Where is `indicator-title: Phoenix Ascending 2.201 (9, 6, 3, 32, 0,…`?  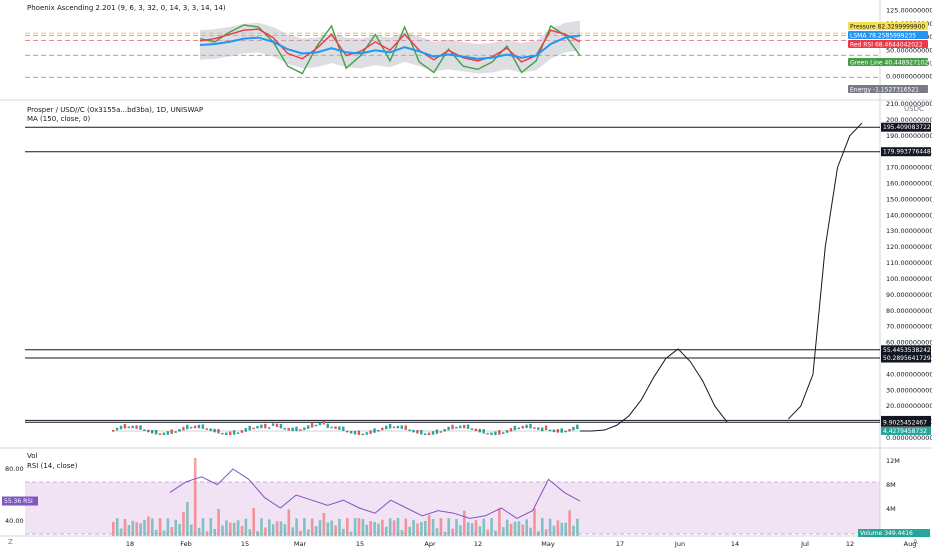 indicator-title: Phoenix Ascending 2.201 (9, 6, 3, 32, 0,… is located at coordinates (126, 8).